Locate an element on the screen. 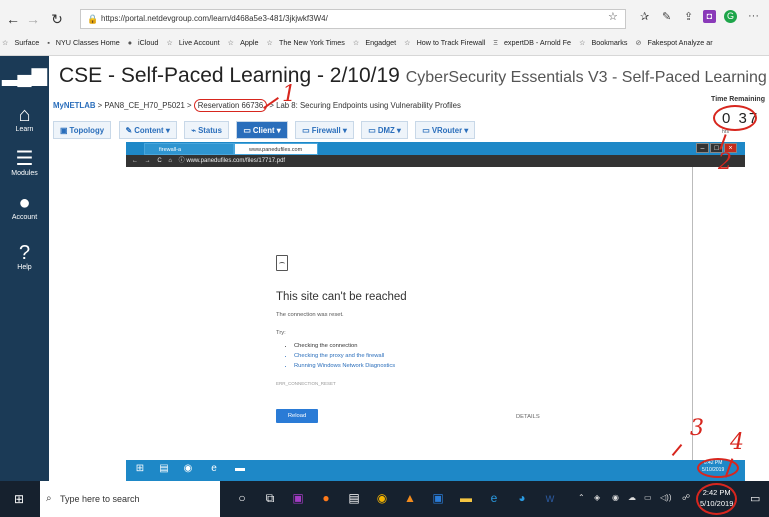 This screenshot has height=517, width=769. tab-client: ▭ Client ▾ is located at coordinates (262, 130).